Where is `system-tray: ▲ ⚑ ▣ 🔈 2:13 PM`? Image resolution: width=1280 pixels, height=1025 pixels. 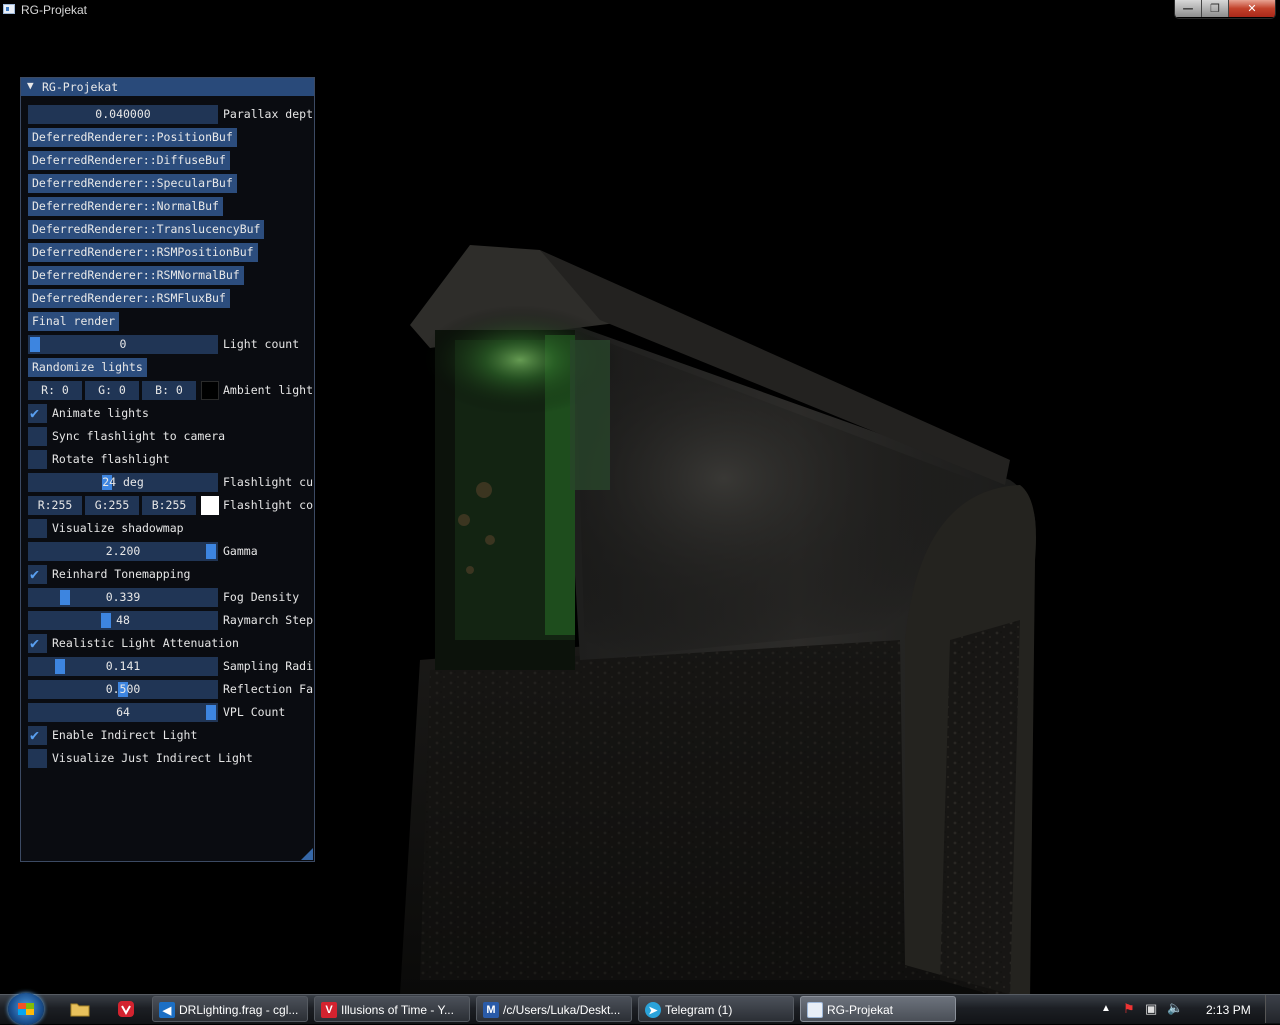 system-tray: ▲ ⚑ ▣ 🔈 2:13 PM is located at coordinates (1187, 1010).